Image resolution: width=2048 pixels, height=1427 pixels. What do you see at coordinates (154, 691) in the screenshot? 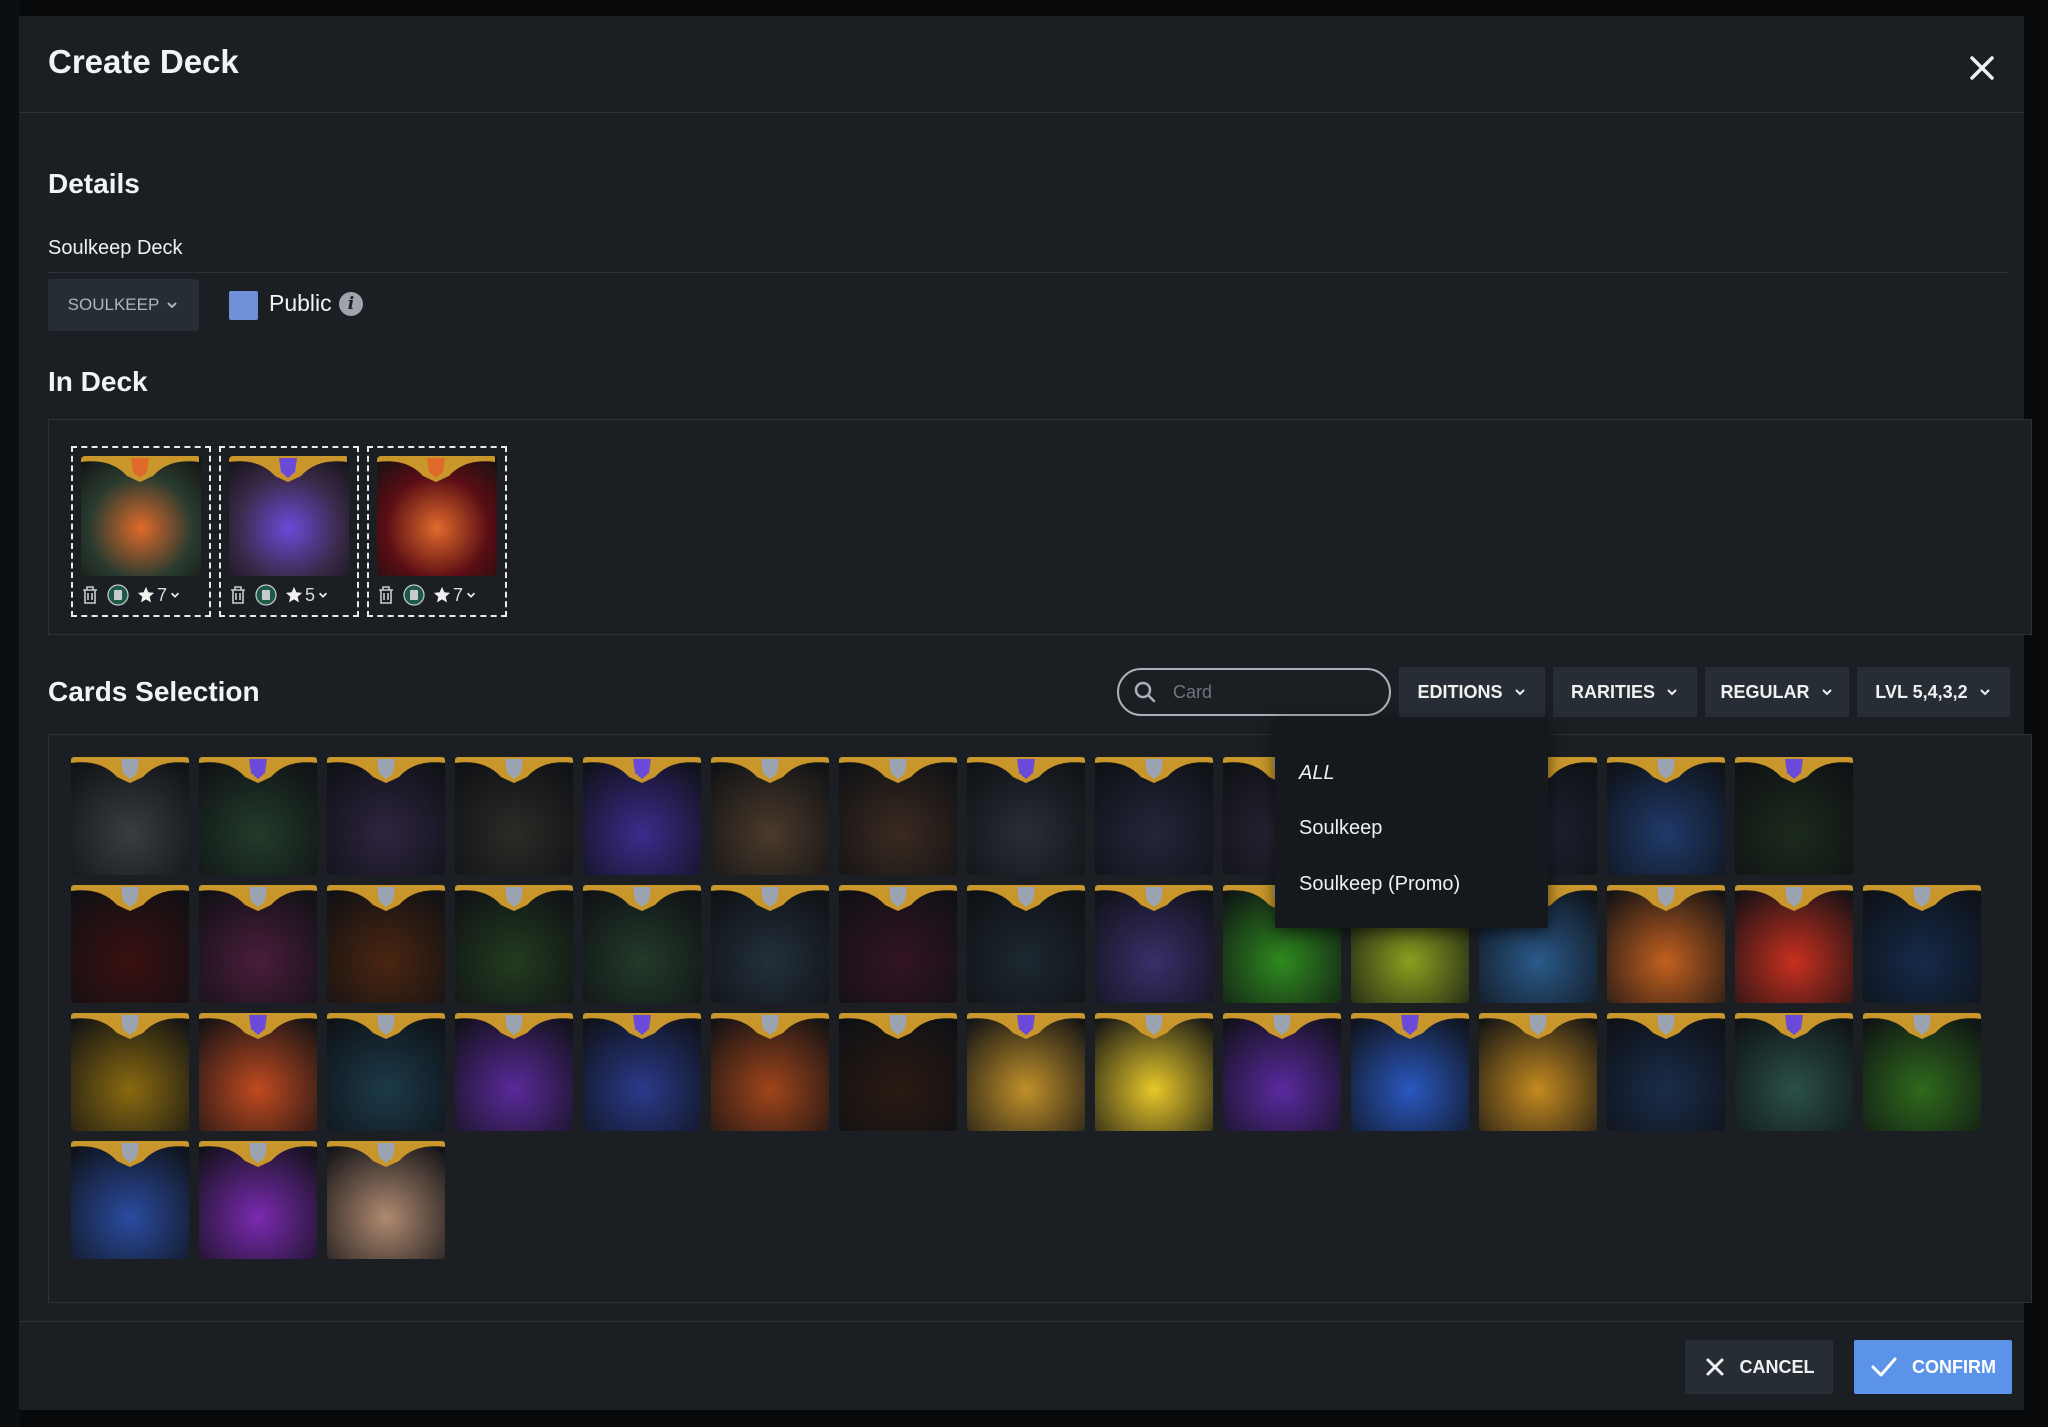
I see `cards-selection-heading: Cards Selection` at bounding box center [154, 691].